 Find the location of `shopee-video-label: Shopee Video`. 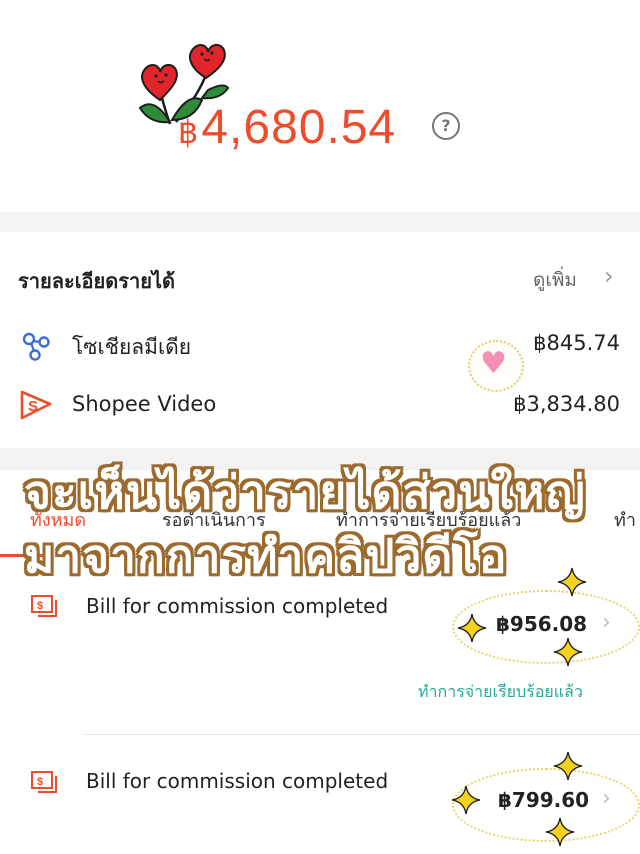

shopee-video-label: Shopee Video is located at coordinates (144, 404).